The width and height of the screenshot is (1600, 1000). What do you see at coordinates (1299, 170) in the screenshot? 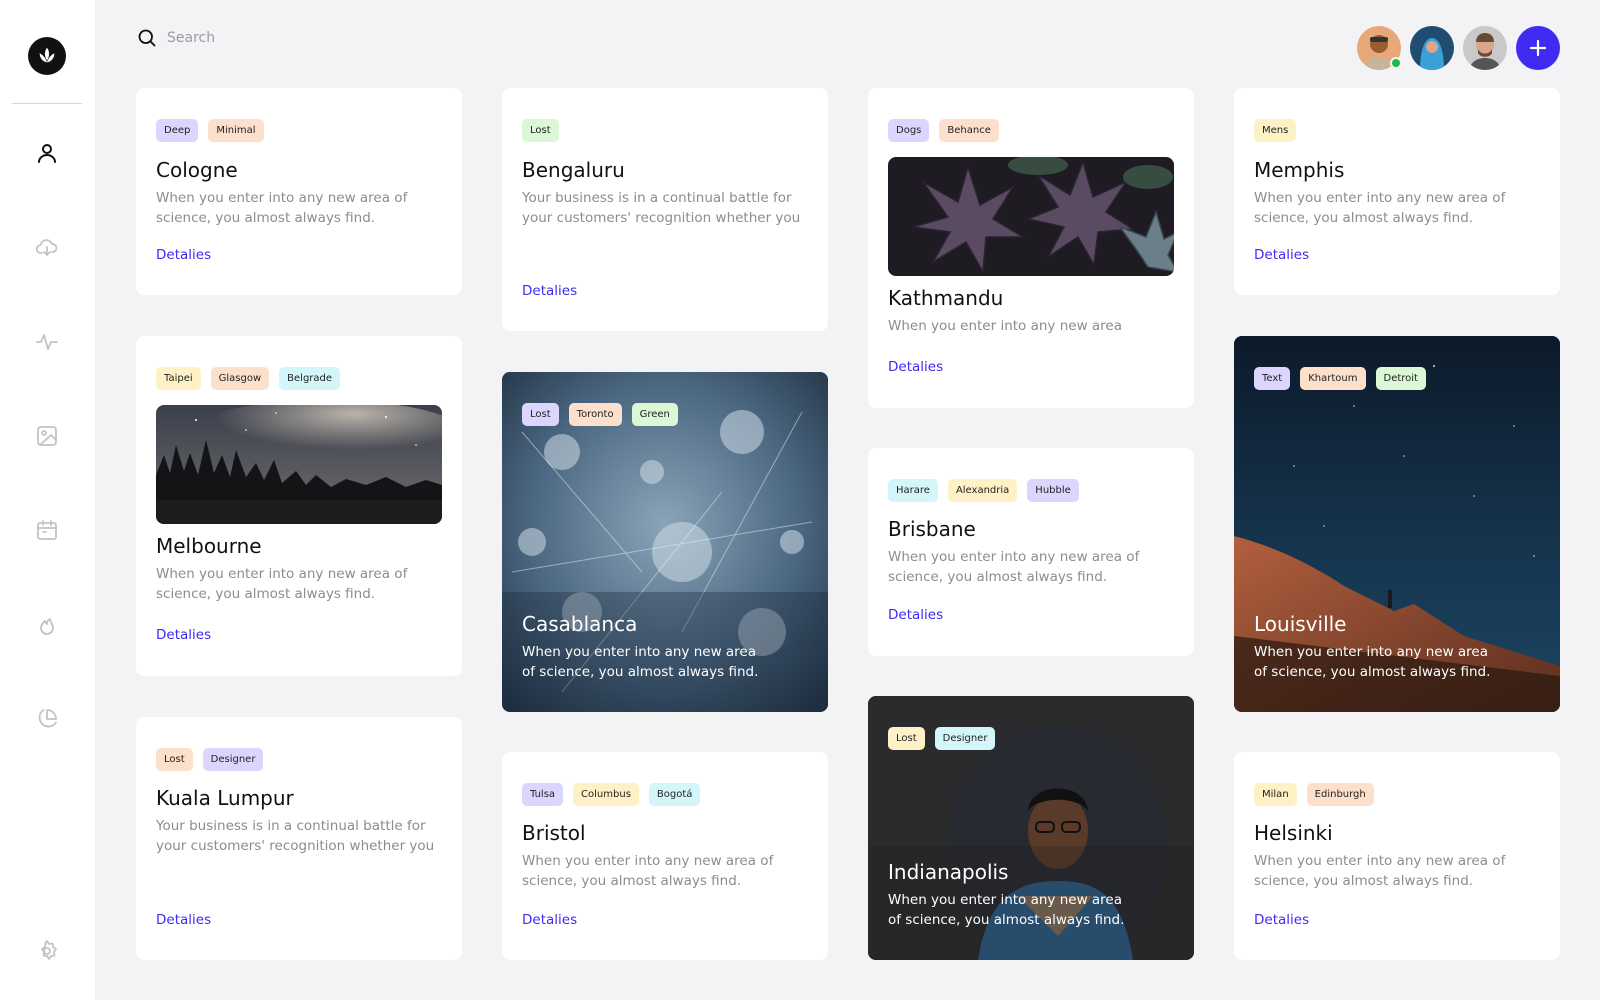
I see `card-title: Memphis` at bounding box center [1299, 170].